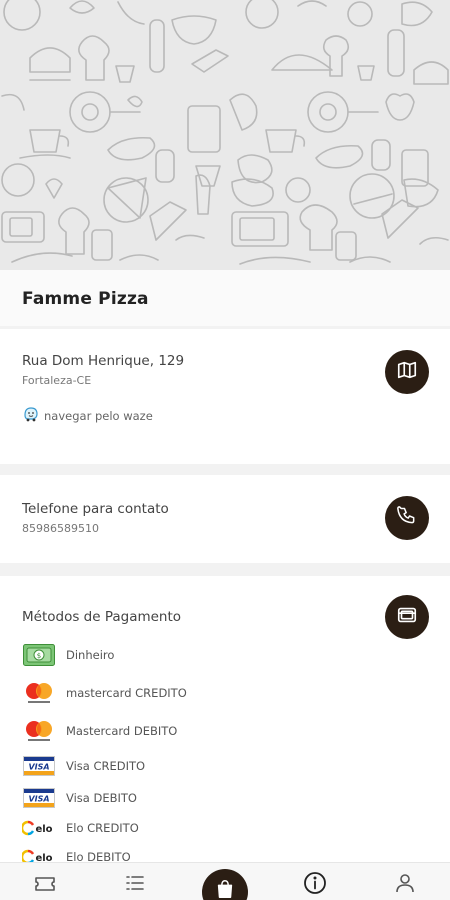 This screenshot has height=900, width=450. I want to click on cart-button, so click(225, 884).